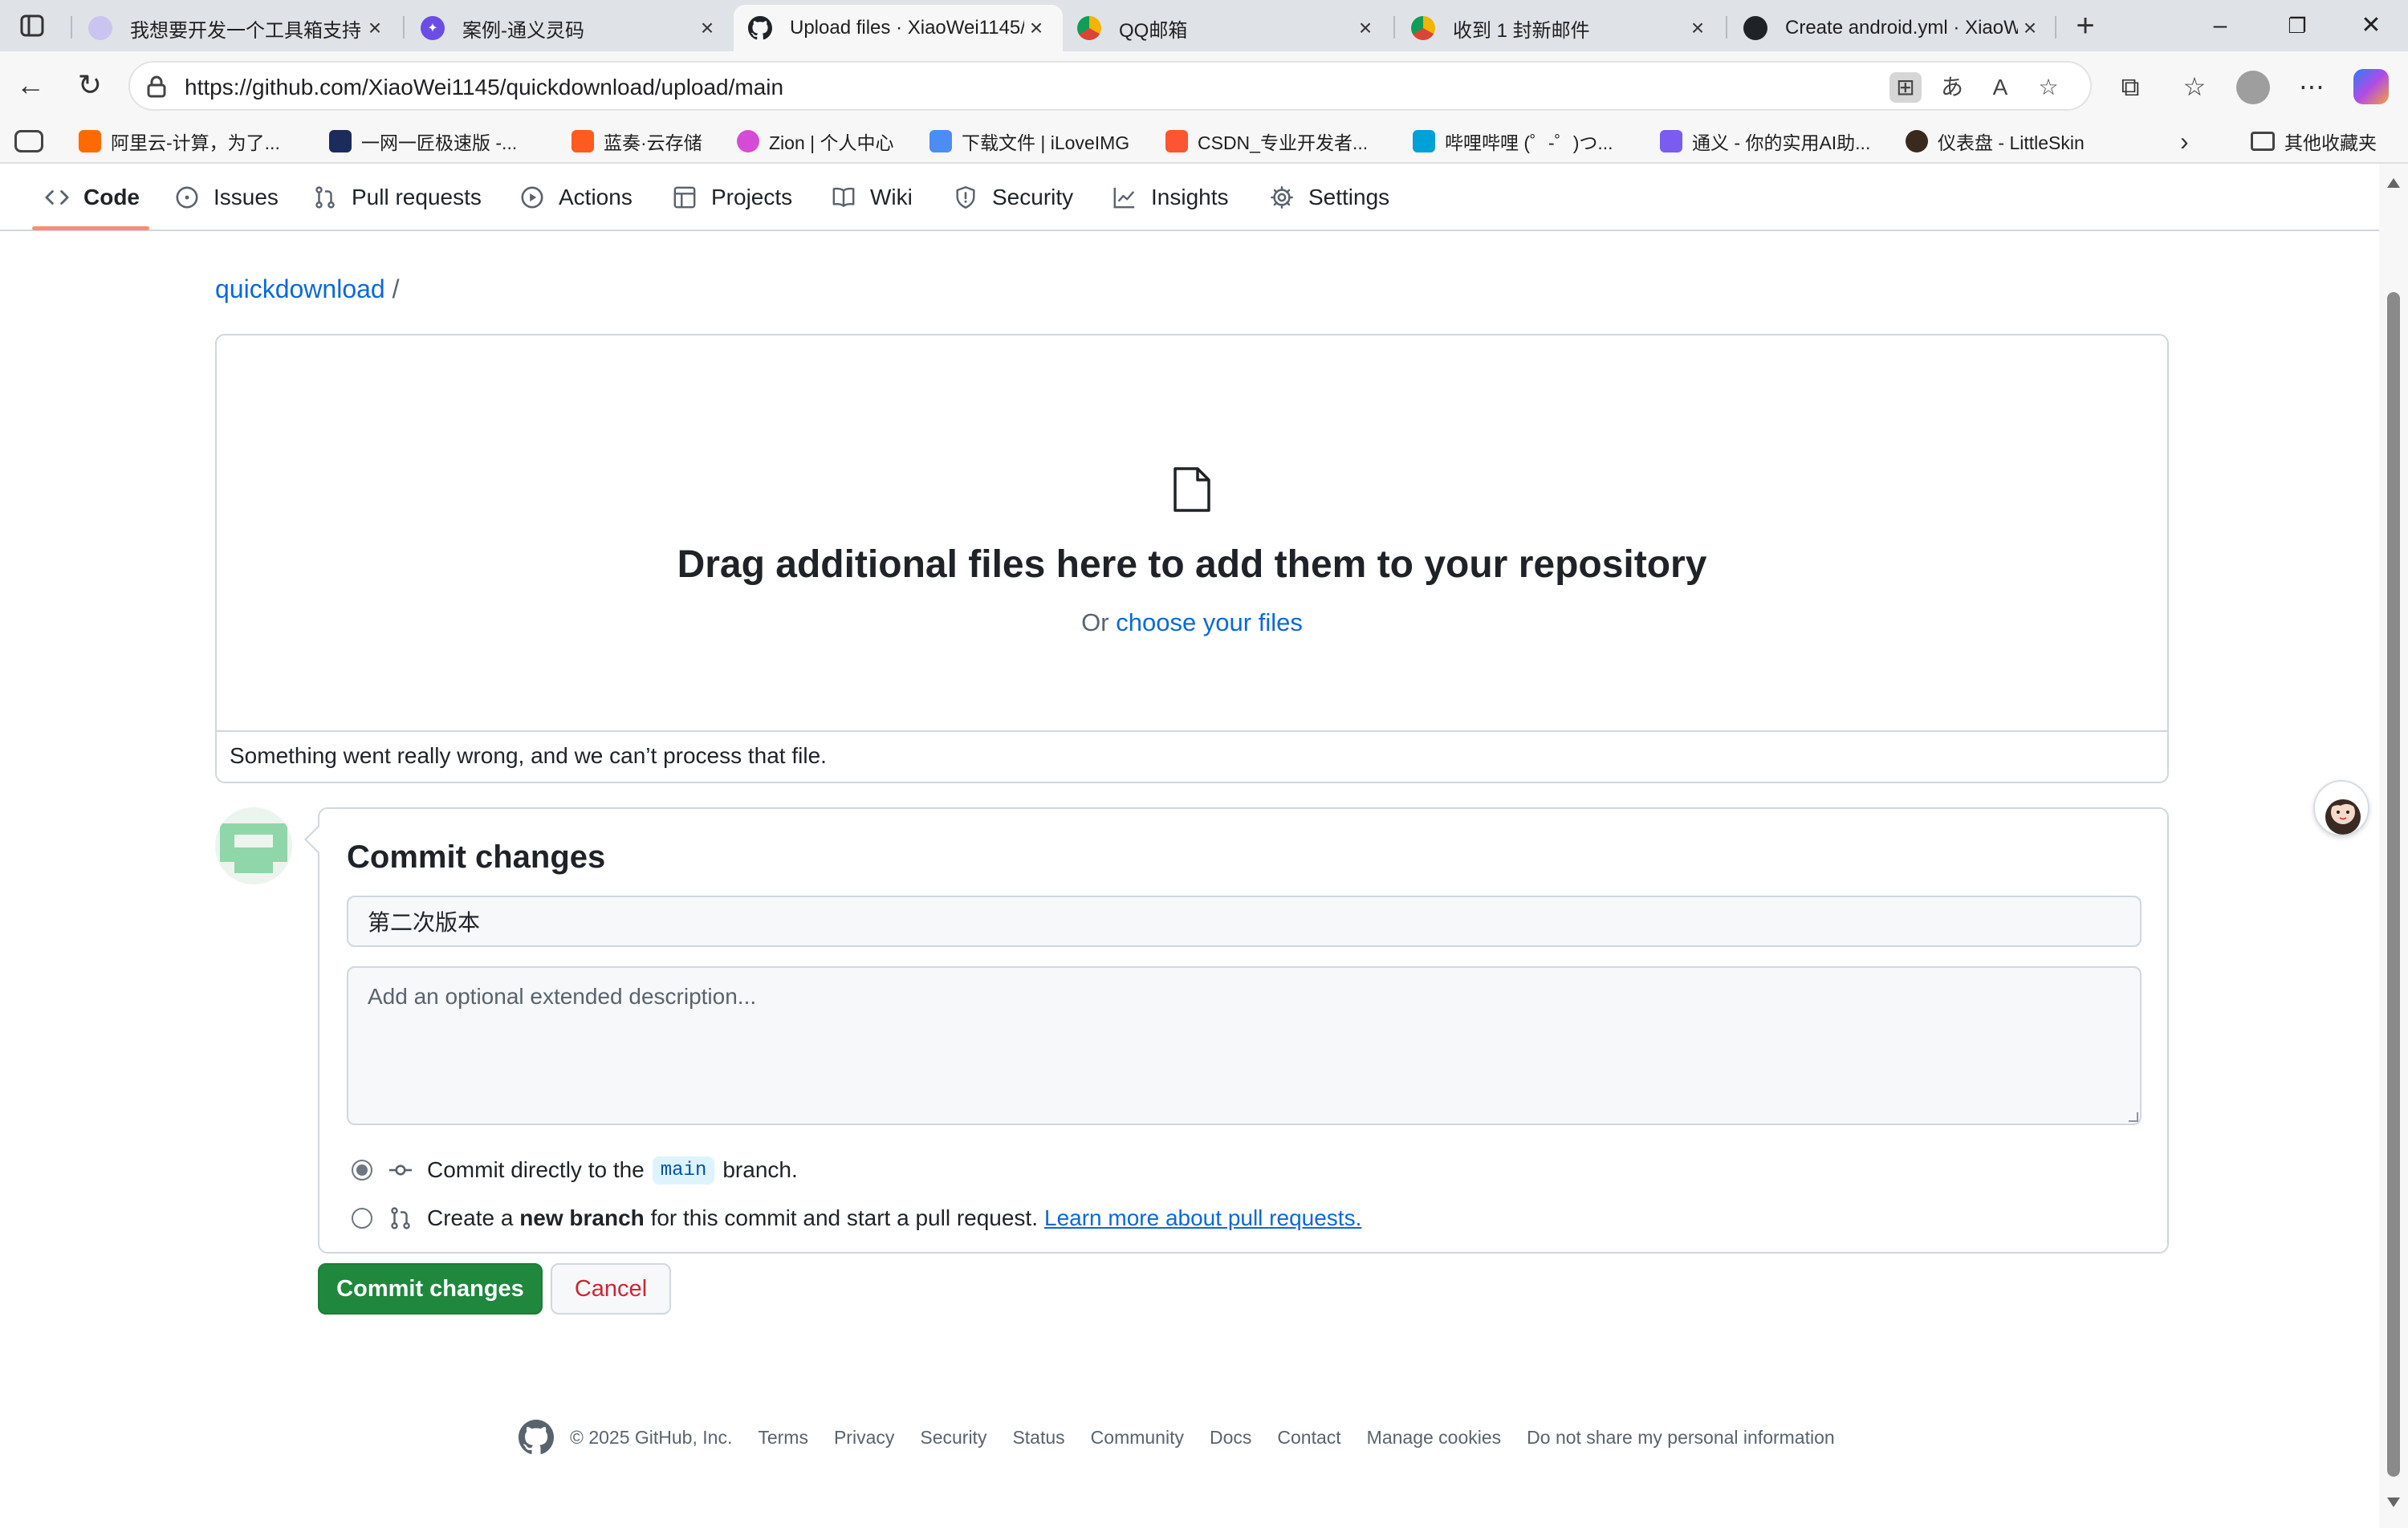  Describe the element at coordinates (396, 197) in the screenshot. I see `tab-pull-requests: Pull requests` at that location.